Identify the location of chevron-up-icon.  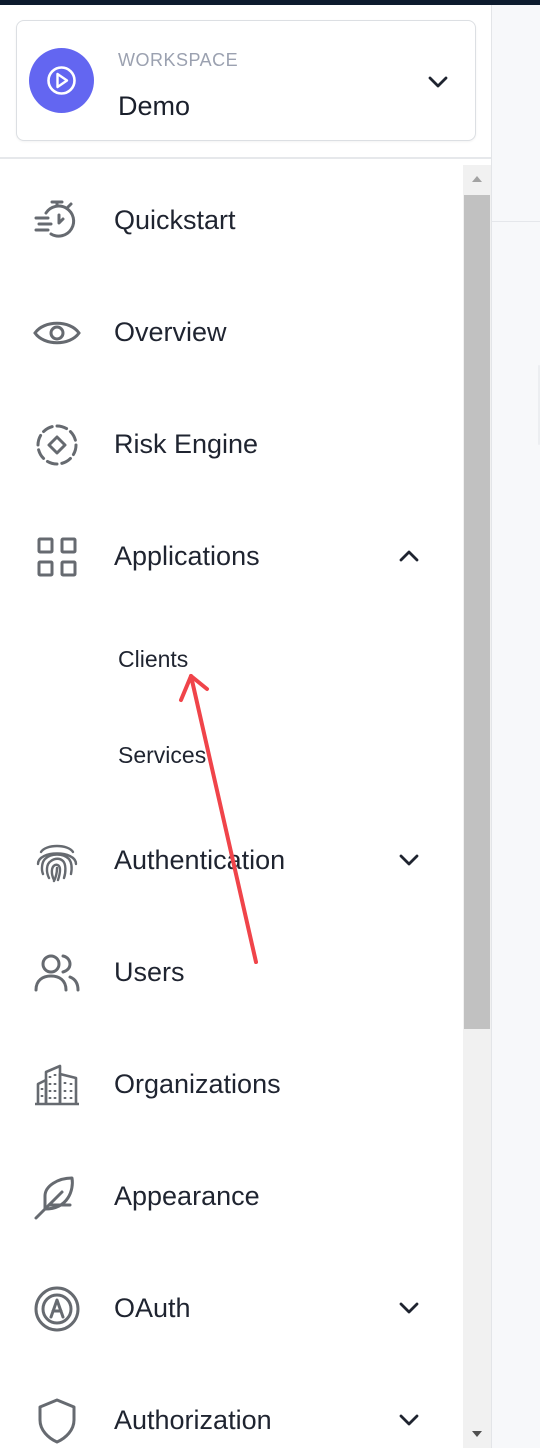
(409, 556).